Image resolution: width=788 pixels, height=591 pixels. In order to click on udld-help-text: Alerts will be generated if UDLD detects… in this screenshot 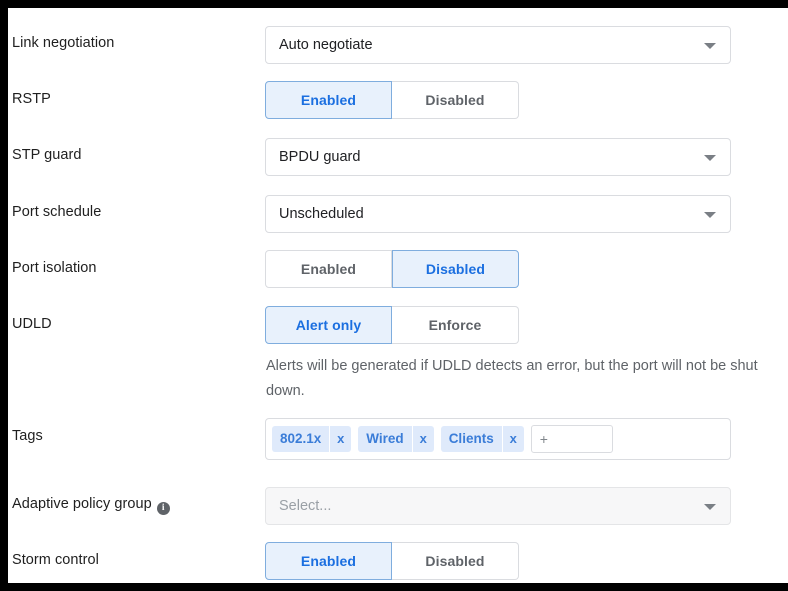, I will do `click(512, 378)`.